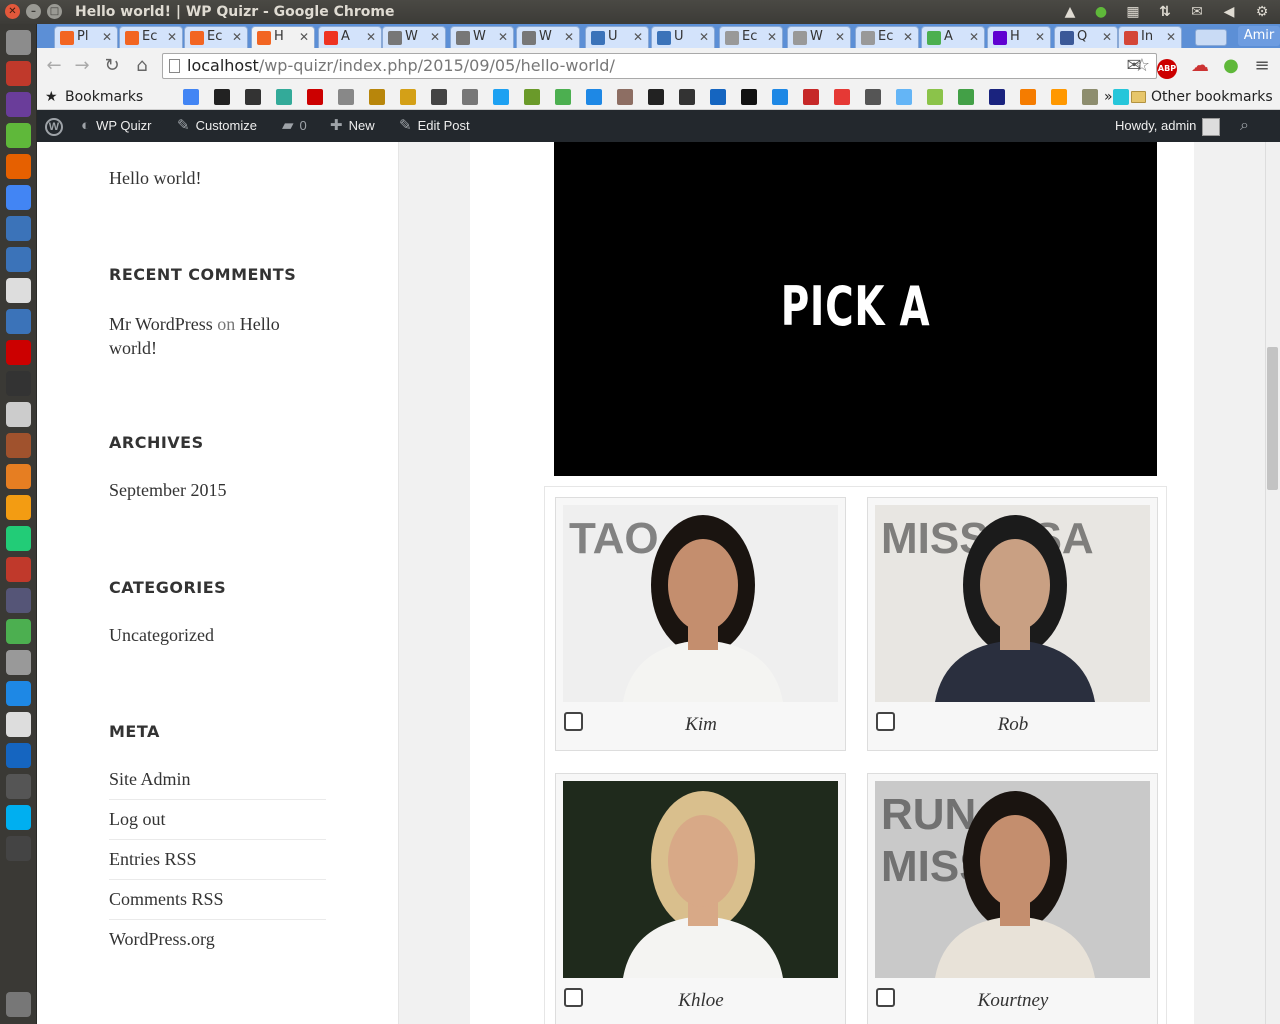 This screenshot has height=1024, width=1280. Describe the element at coordinates (18, 538) in the screenshot. I see `workspace-icon` at that location.